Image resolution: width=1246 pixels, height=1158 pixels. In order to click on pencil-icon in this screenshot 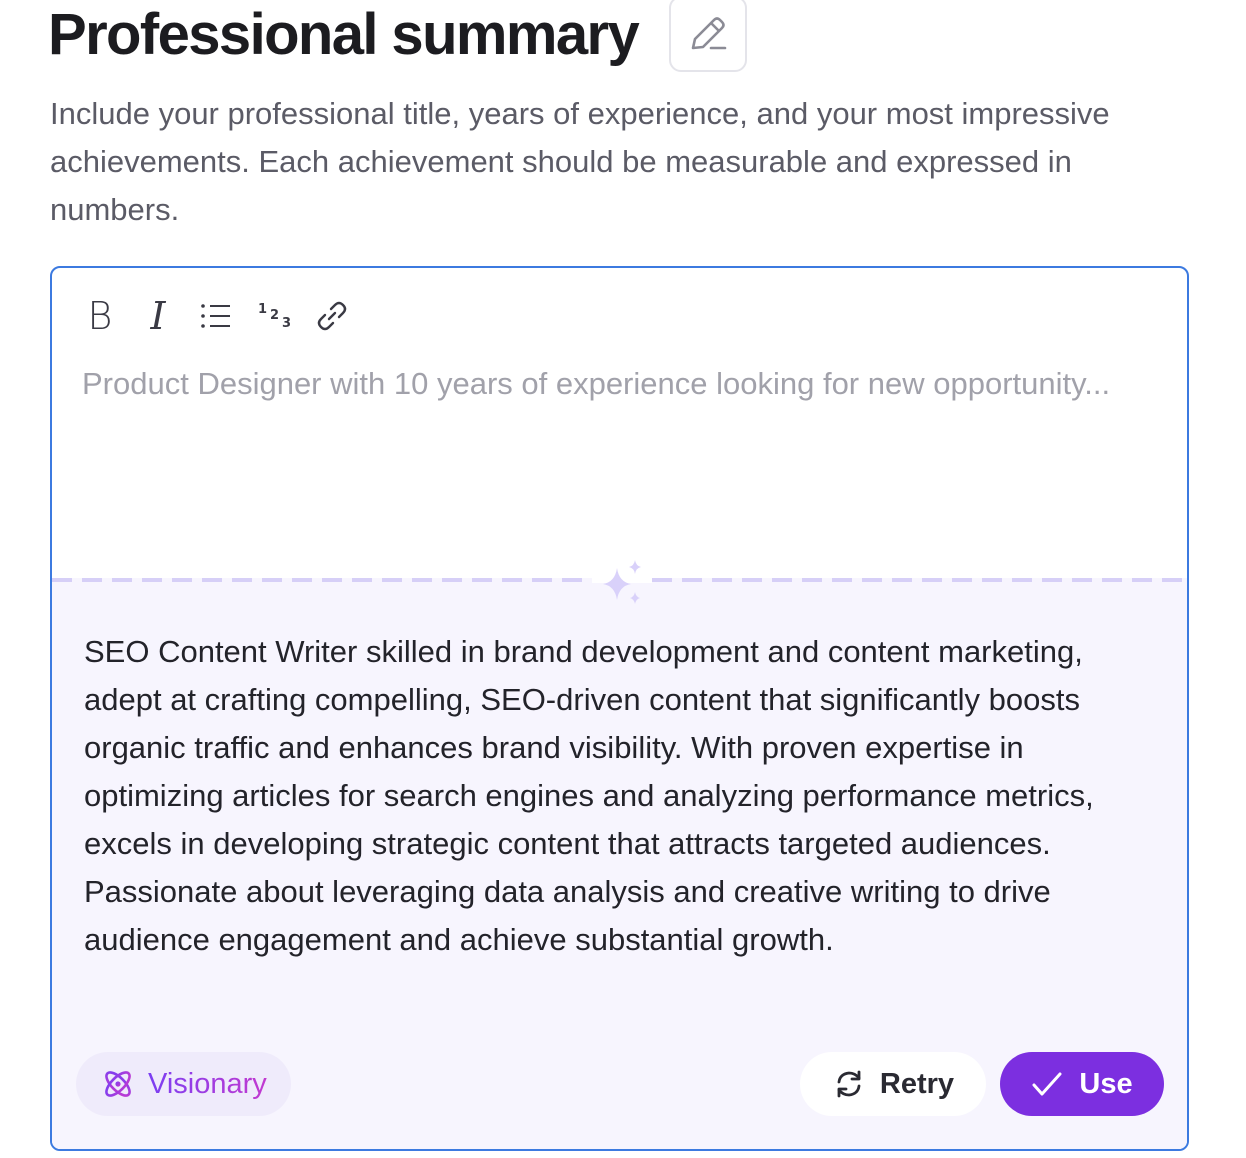, I will do `click(709, 33)`.